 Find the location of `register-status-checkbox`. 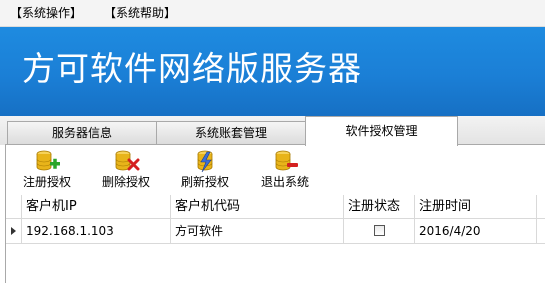

register-status-checkbox is located at coordinates (379, 230).